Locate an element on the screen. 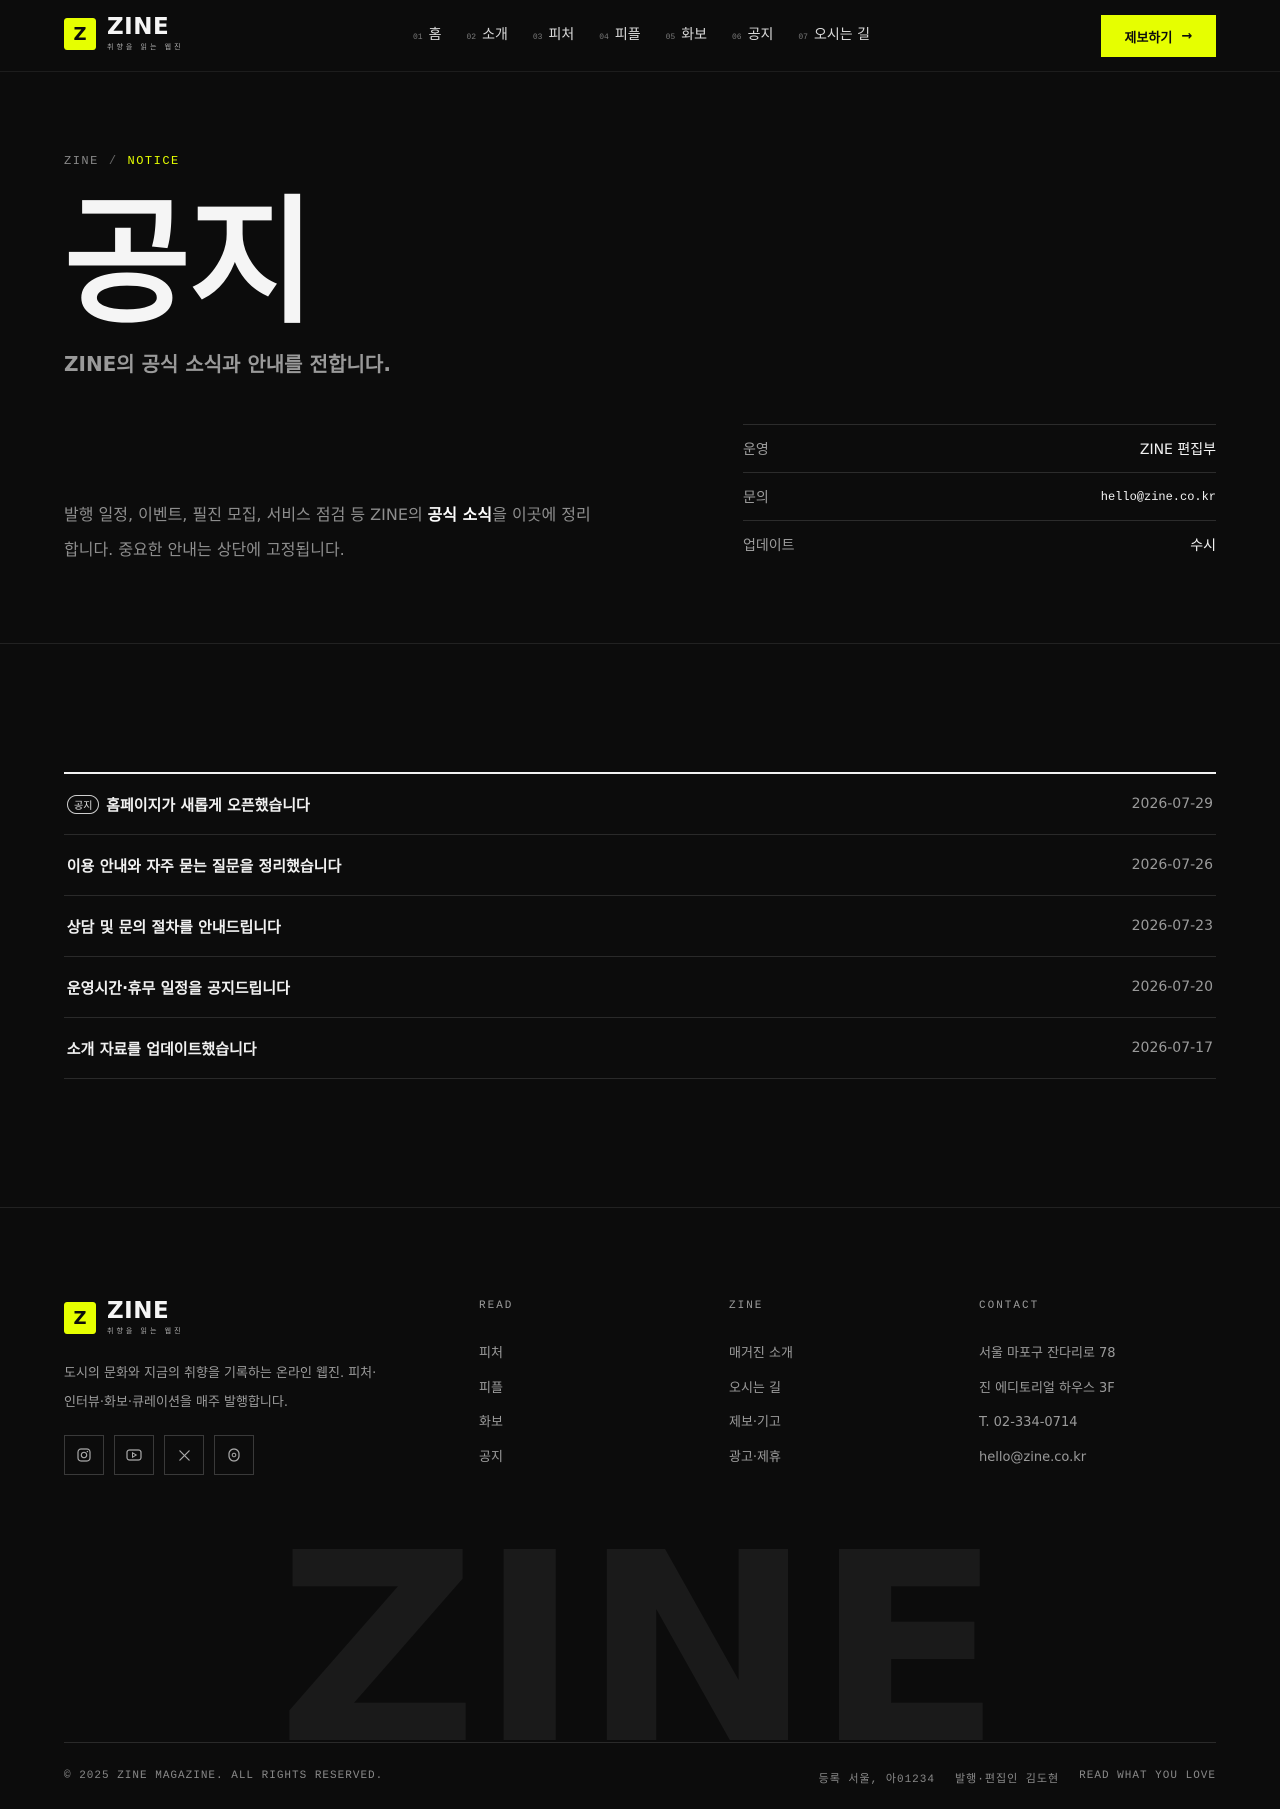 This screenshot has width=1280, height=1809. x-link is located at coordinates (184, 1455).